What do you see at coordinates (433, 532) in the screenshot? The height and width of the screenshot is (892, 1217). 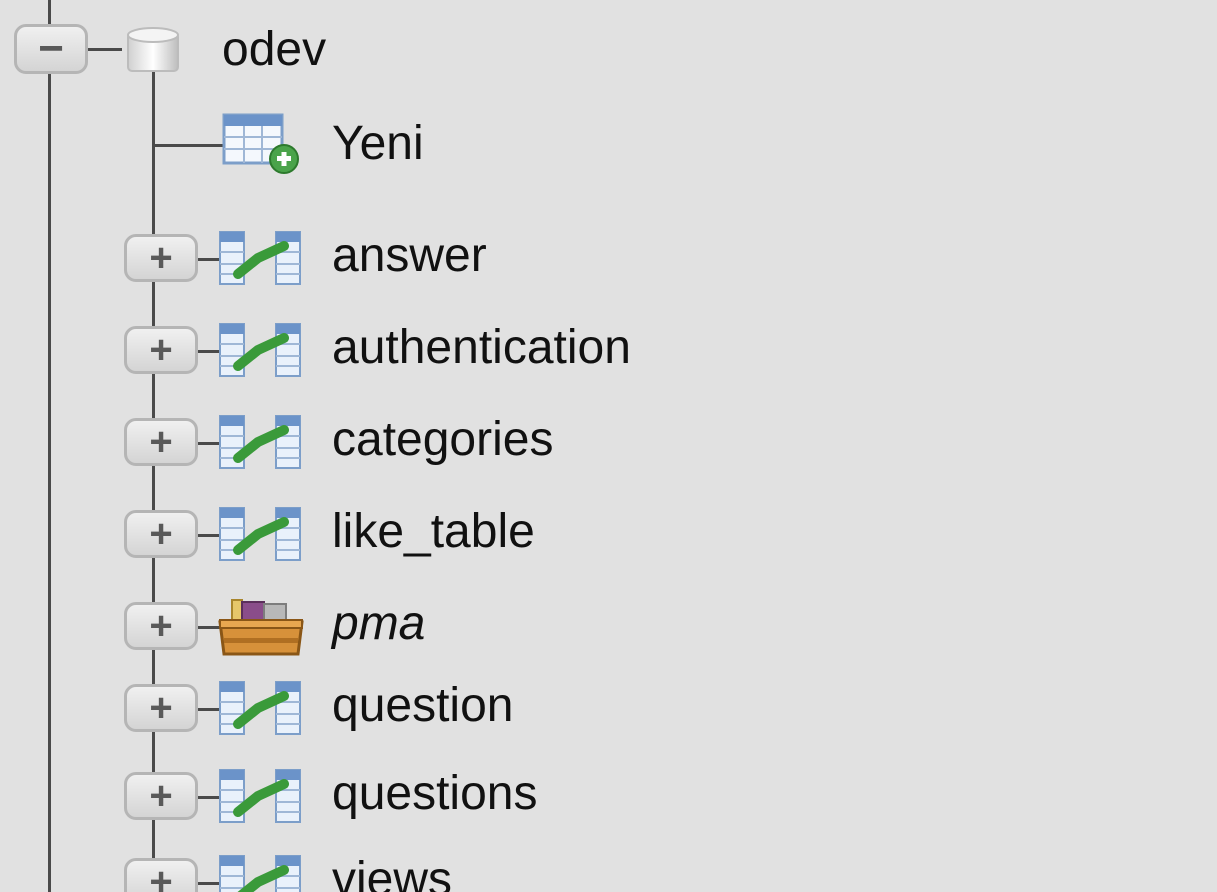 I see `table-link-like-table: like_table` at bounding box center [433, 532].